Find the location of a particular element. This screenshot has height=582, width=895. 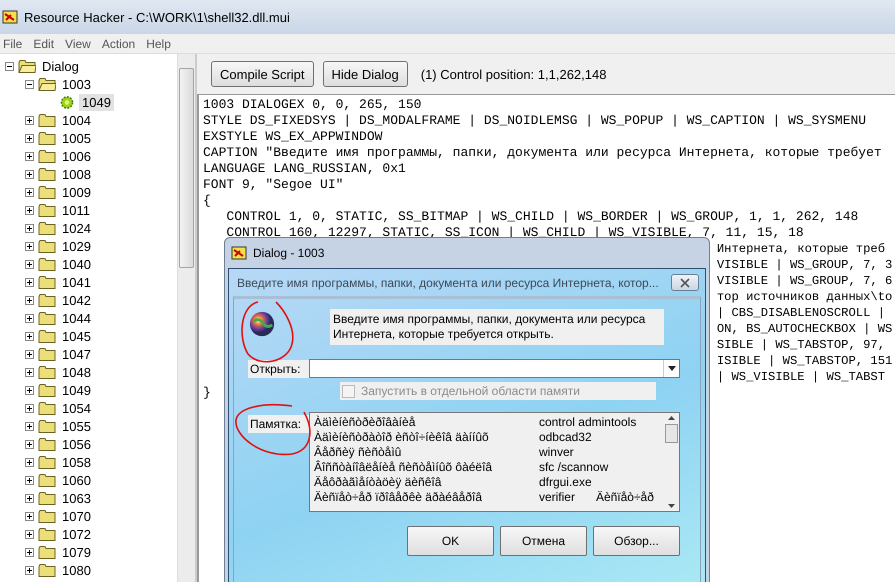

toolbar-button: Hide Dialog is located at coordinates (365, 74).